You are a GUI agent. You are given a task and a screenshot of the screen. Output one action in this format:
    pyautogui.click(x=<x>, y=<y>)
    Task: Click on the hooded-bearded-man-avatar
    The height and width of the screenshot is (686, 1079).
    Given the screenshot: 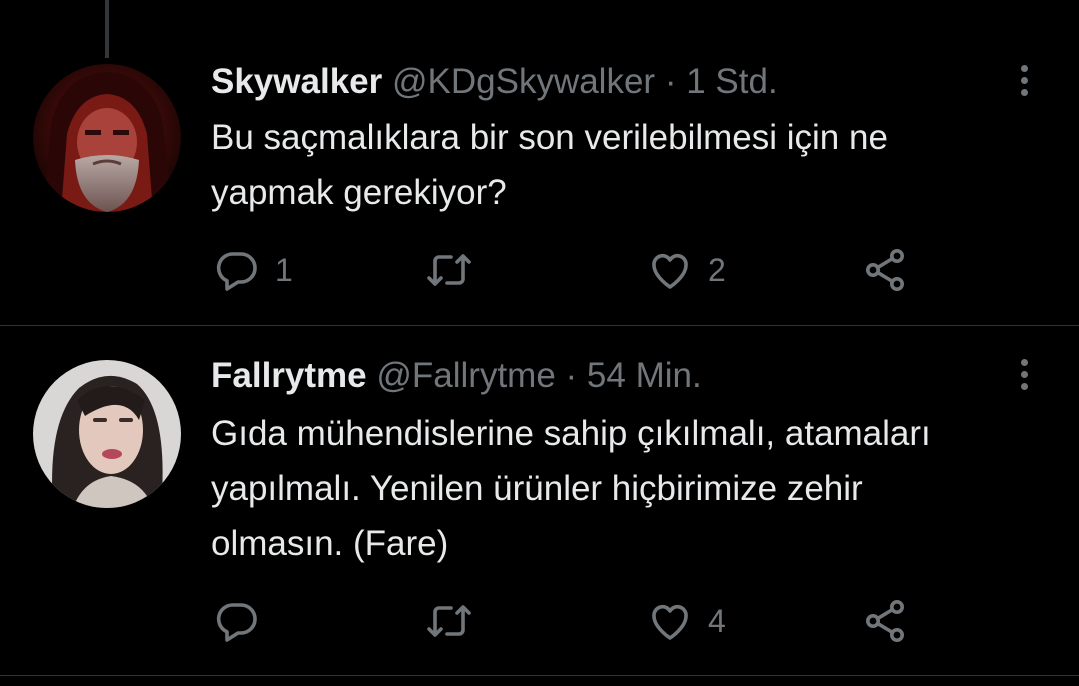 What is the action you would take?
    pyautogui.click(x=107, y=138)
    